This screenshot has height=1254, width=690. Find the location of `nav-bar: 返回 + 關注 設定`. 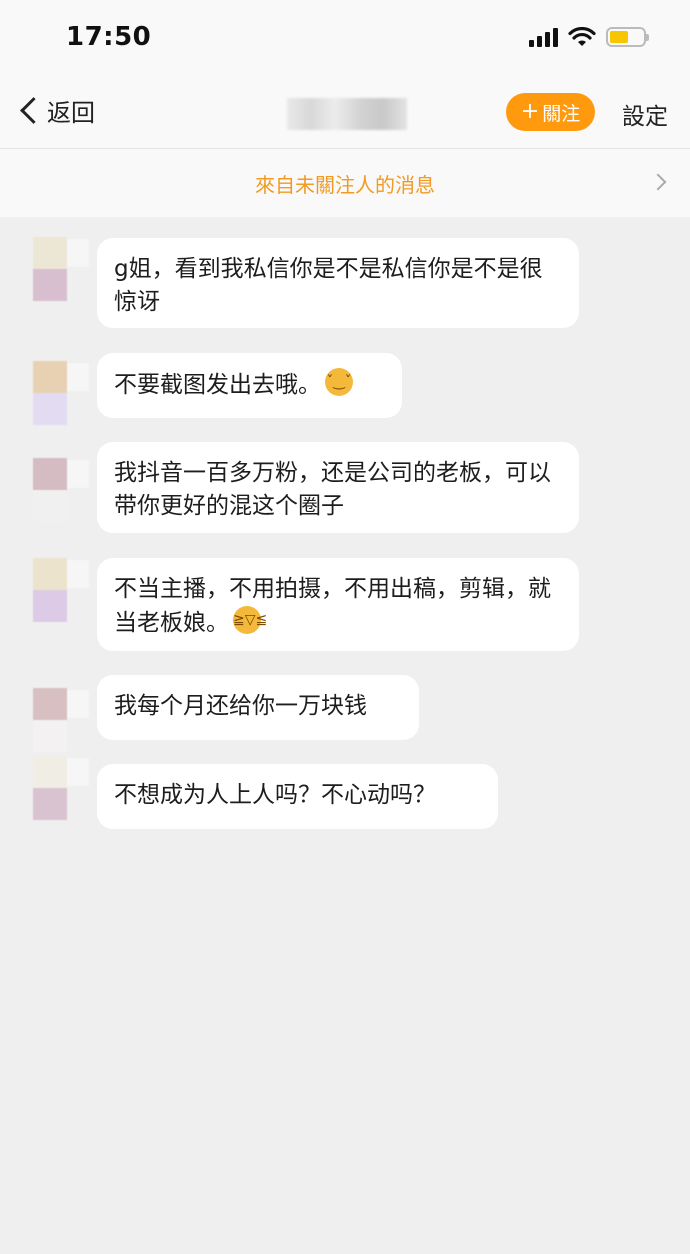

nav-bar: 返回 + 關注 設定 is located at coordinates (345, 114).